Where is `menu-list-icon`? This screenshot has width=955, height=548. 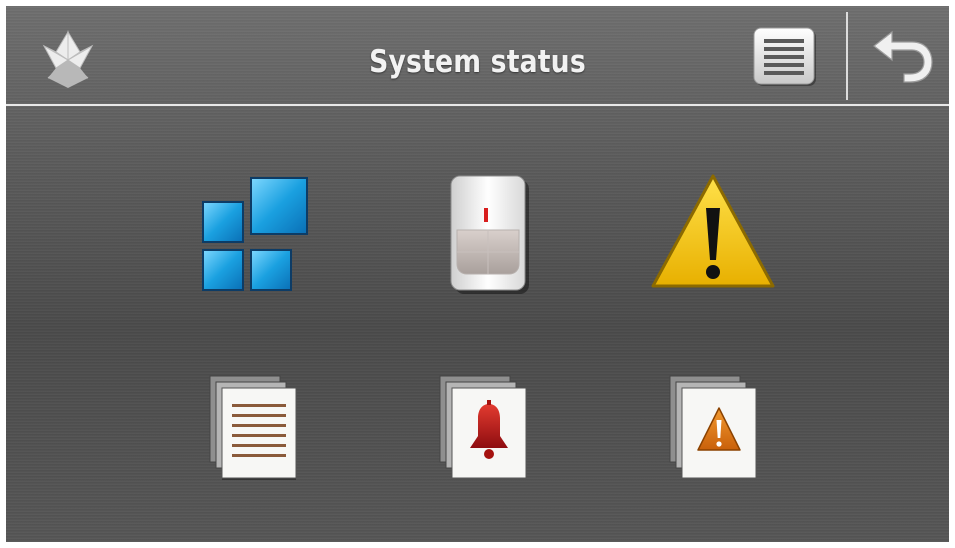 menu-list-icon is located at coordinates (784, 56).